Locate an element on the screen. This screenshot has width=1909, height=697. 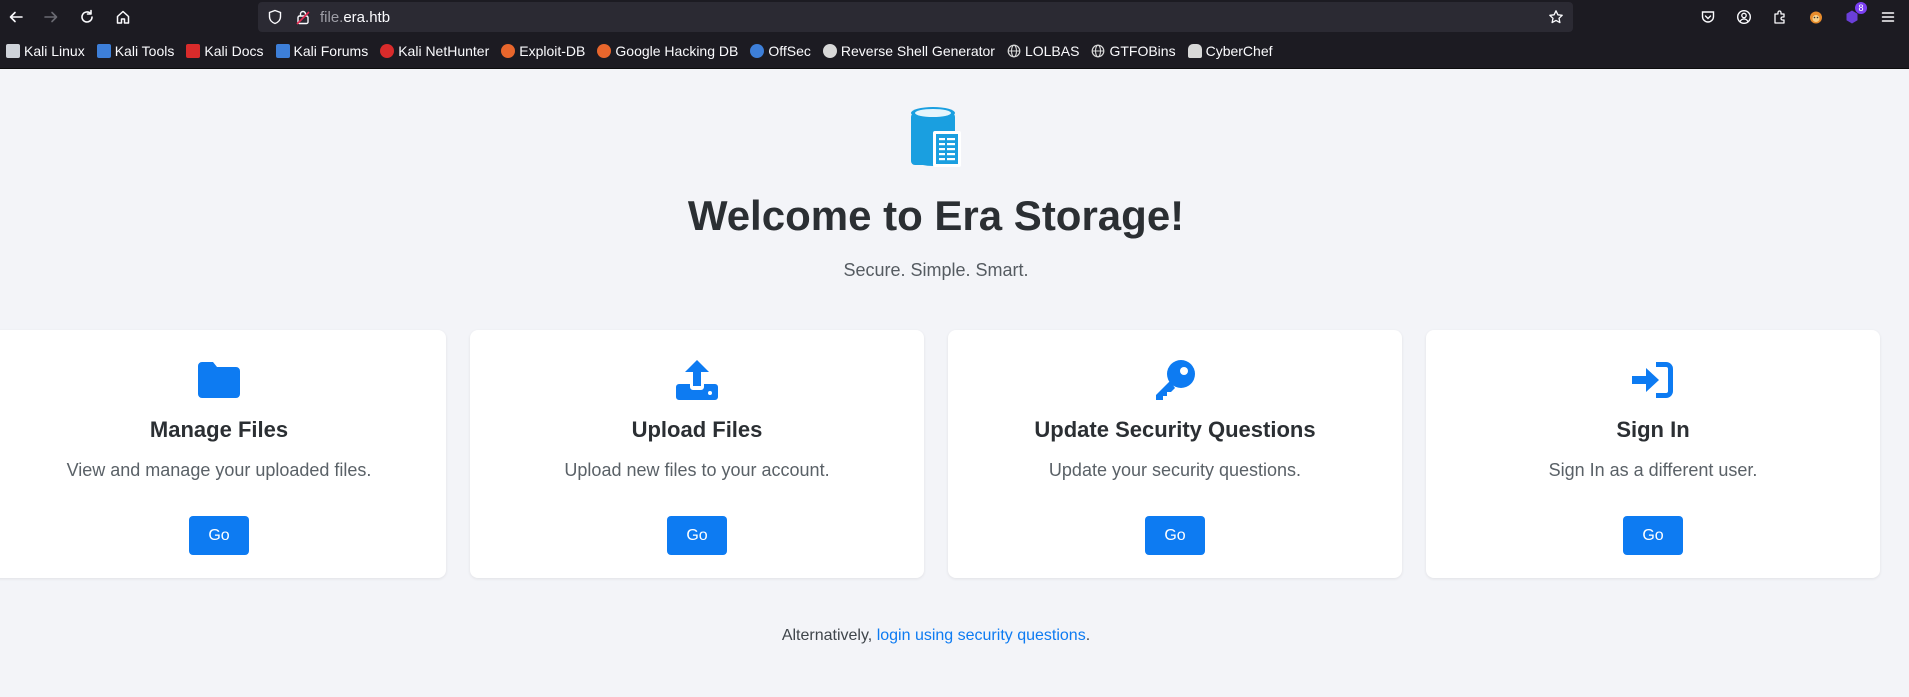
kali-docs-icon is located at coordinates (193, 51).